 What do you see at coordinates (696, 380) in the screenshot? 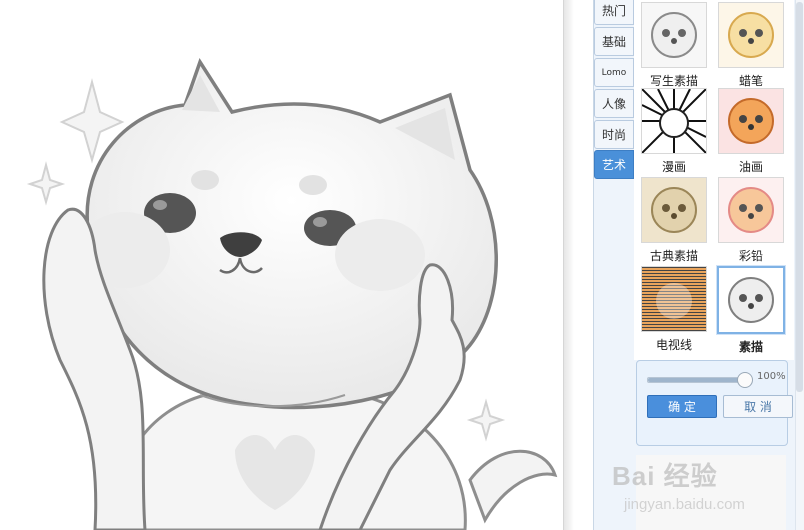
I see `slider-fill` at bounding box center [696, 380].